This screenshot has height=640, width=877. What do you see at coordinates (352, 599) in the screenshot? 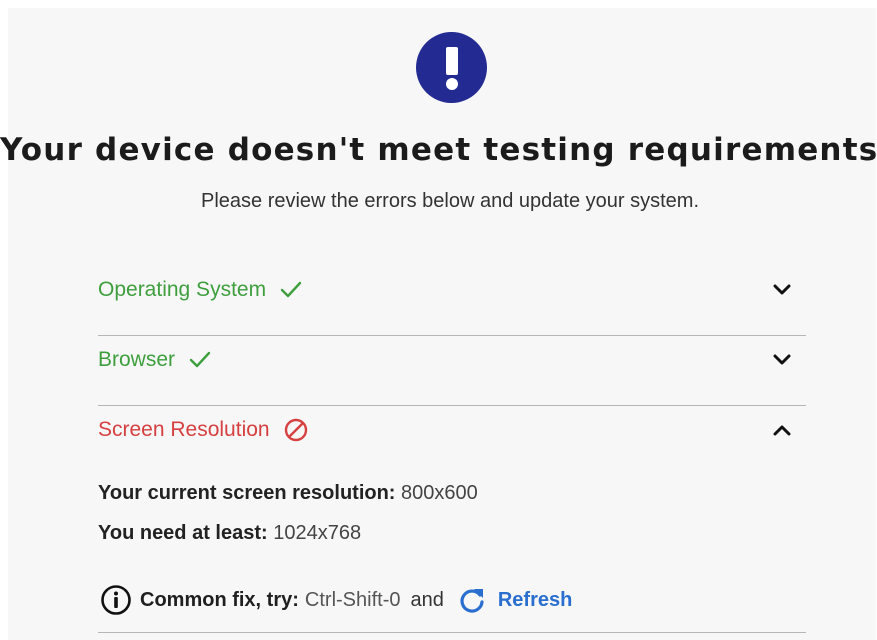
I see `keyboard-shortcut: Ctrl-Shift-0` at bounding box center [352, 599].